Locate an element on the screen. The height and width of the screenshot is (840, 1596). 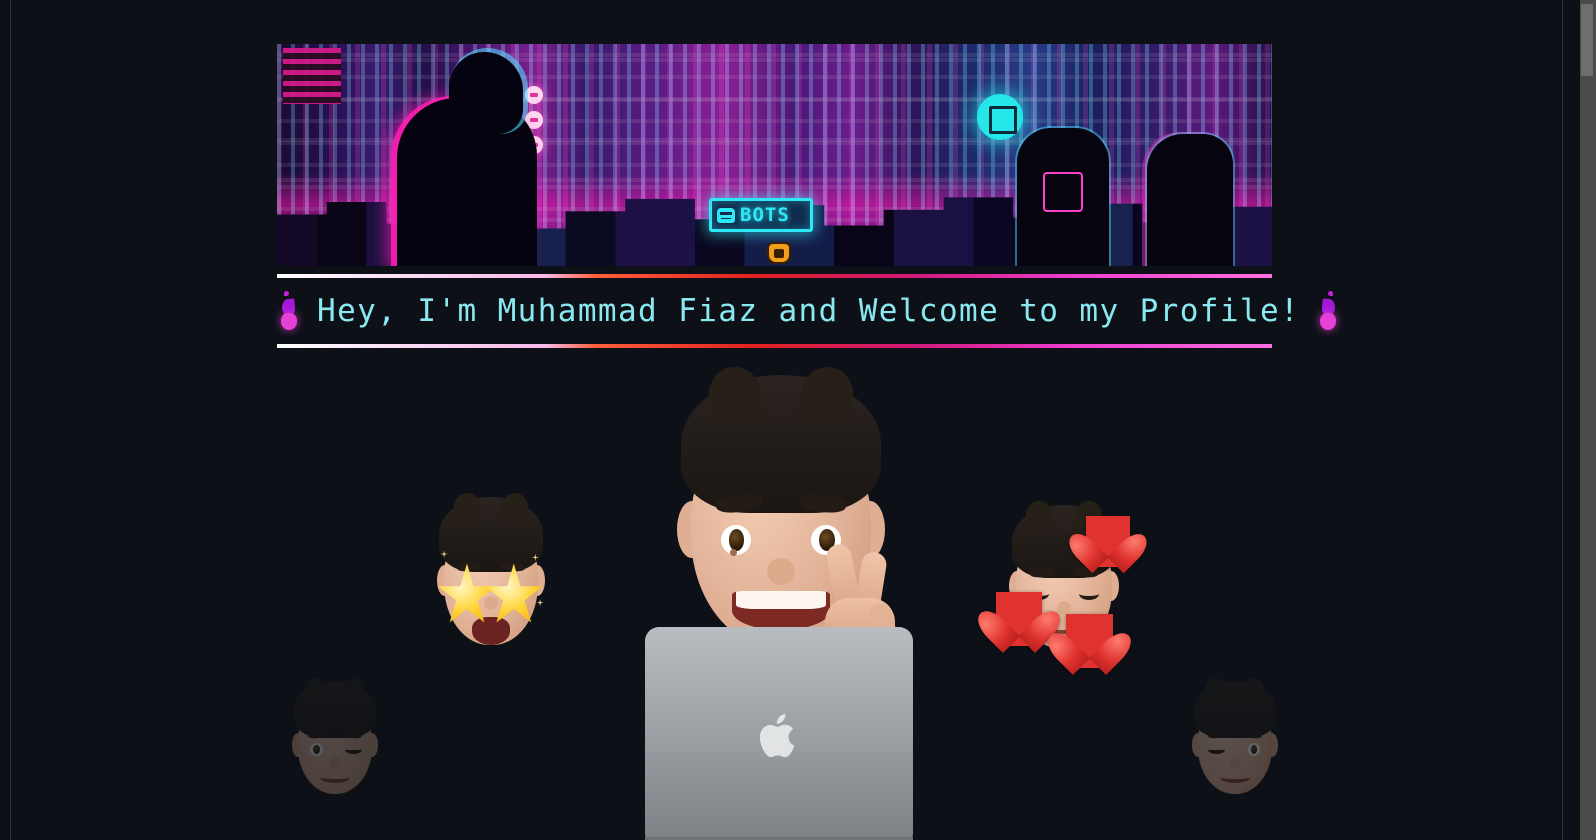
vertical-scrollbar is located at coordinates (1588, 420).